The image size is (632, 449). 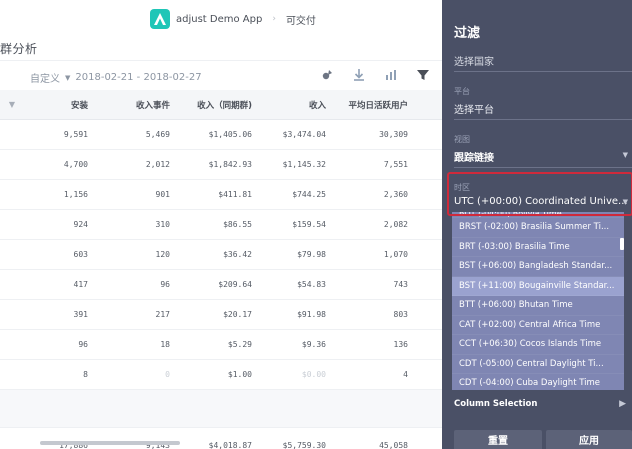 I want to click on table-row: 96 18 $5.29 $9.36 136, so click(x=221, y=345).